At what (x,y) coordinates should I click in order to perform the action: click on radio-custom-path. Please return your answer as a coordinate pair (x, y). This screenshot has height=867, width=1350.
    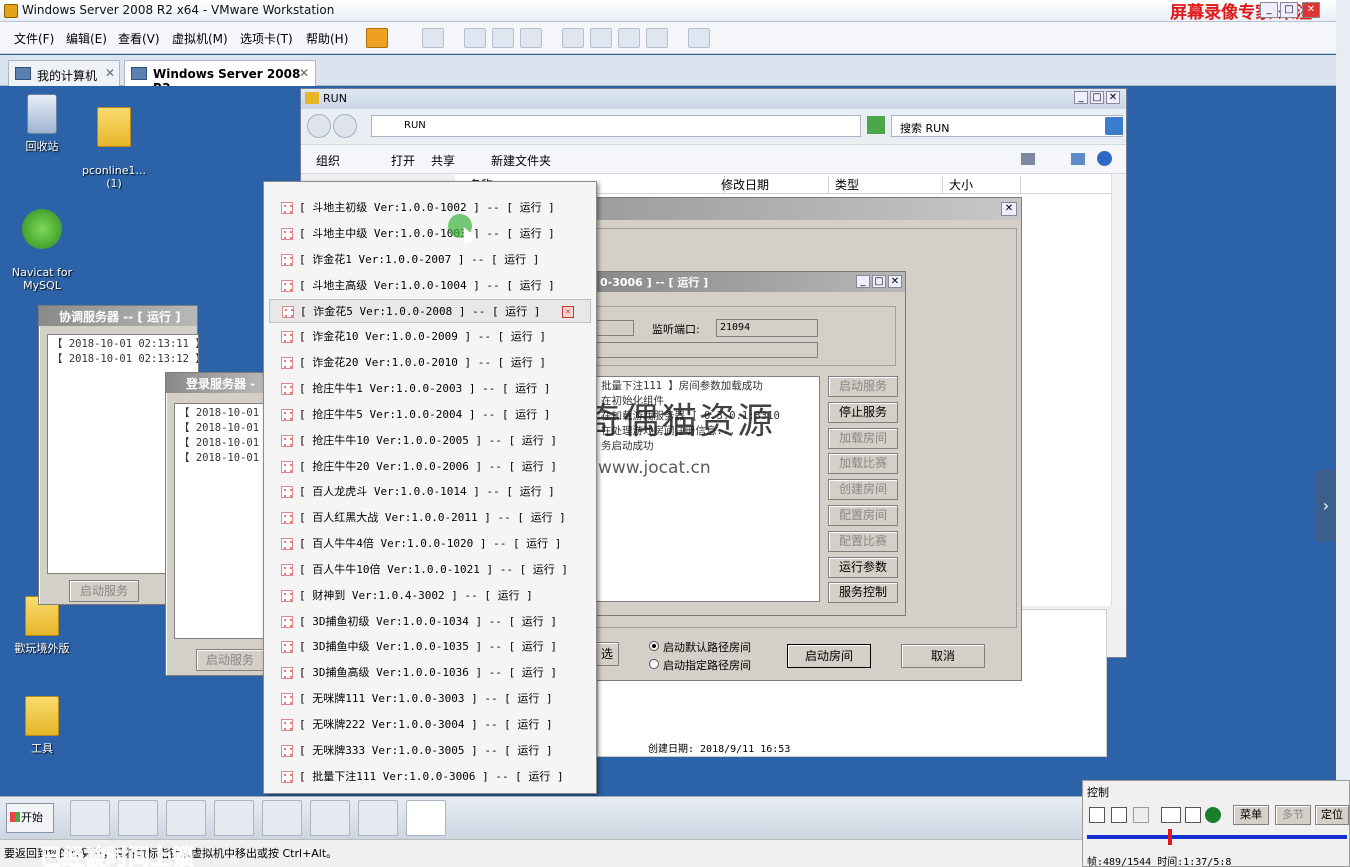
    Looking at the image, I should click on (654, 664).